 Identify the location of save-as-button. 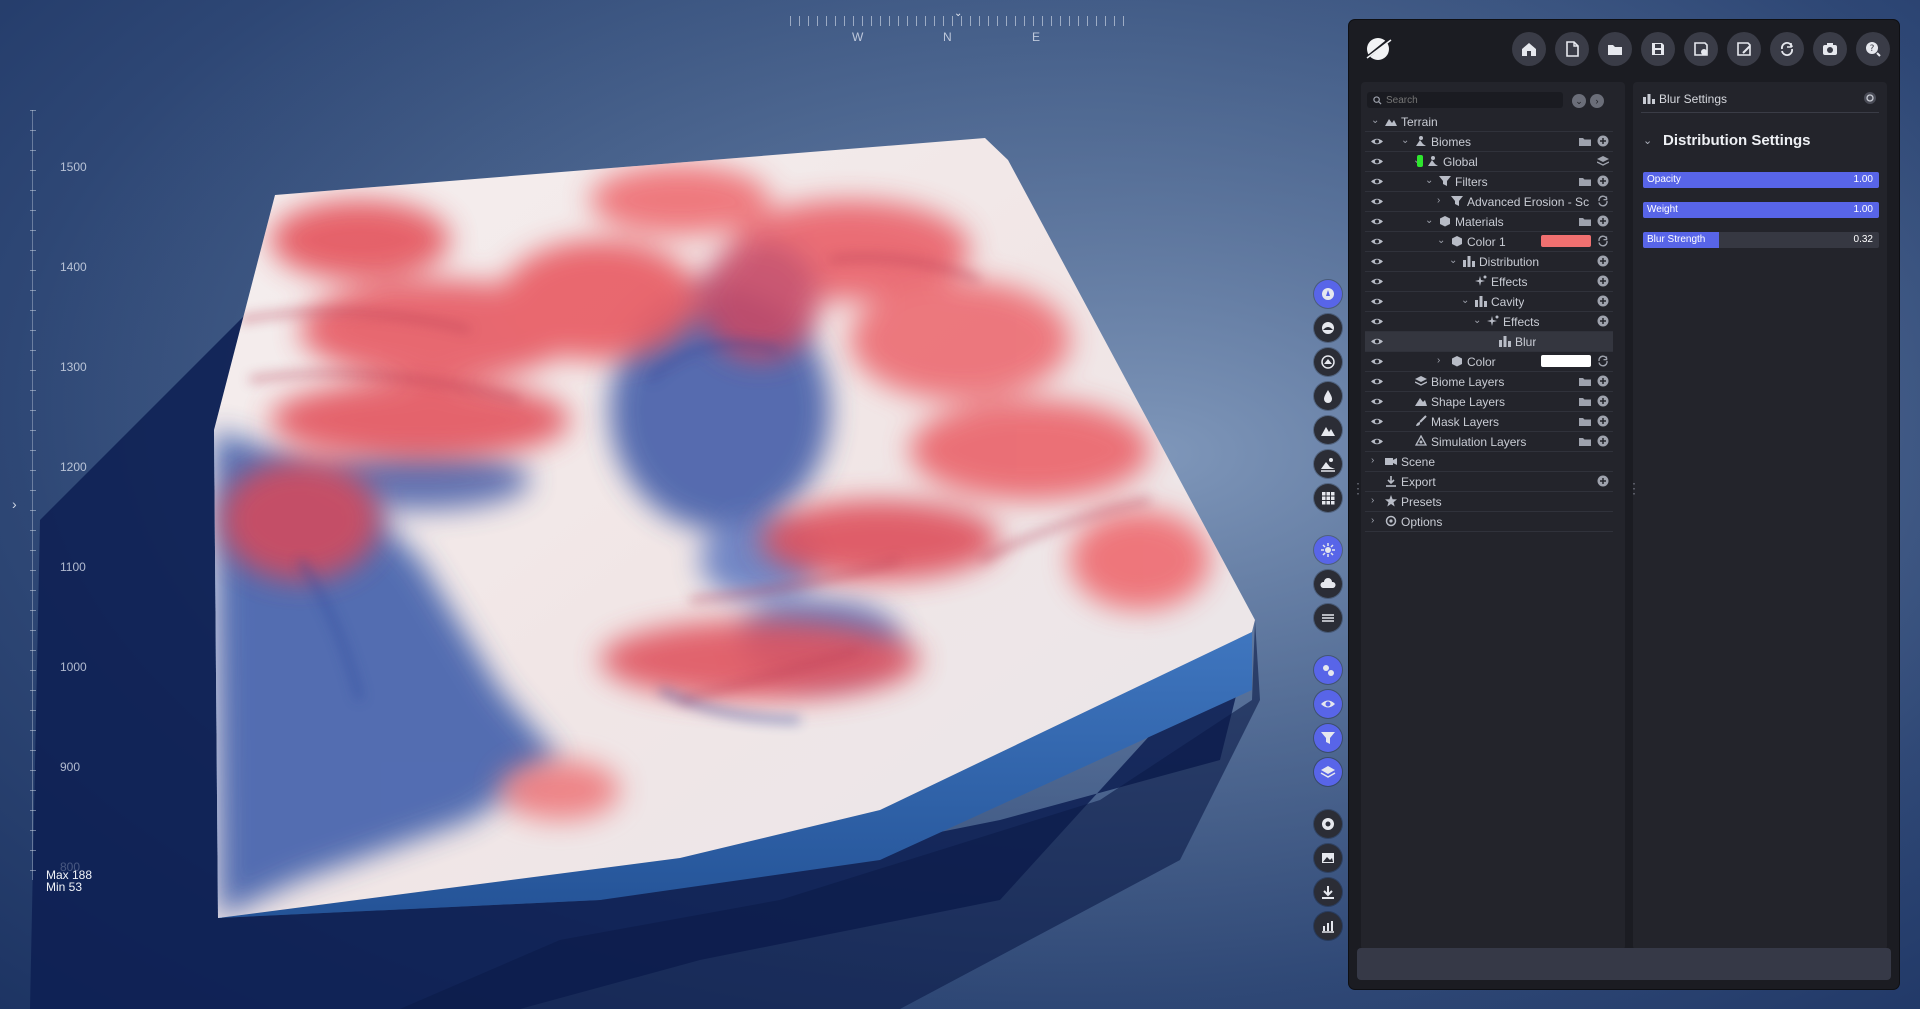
(1744, 49).